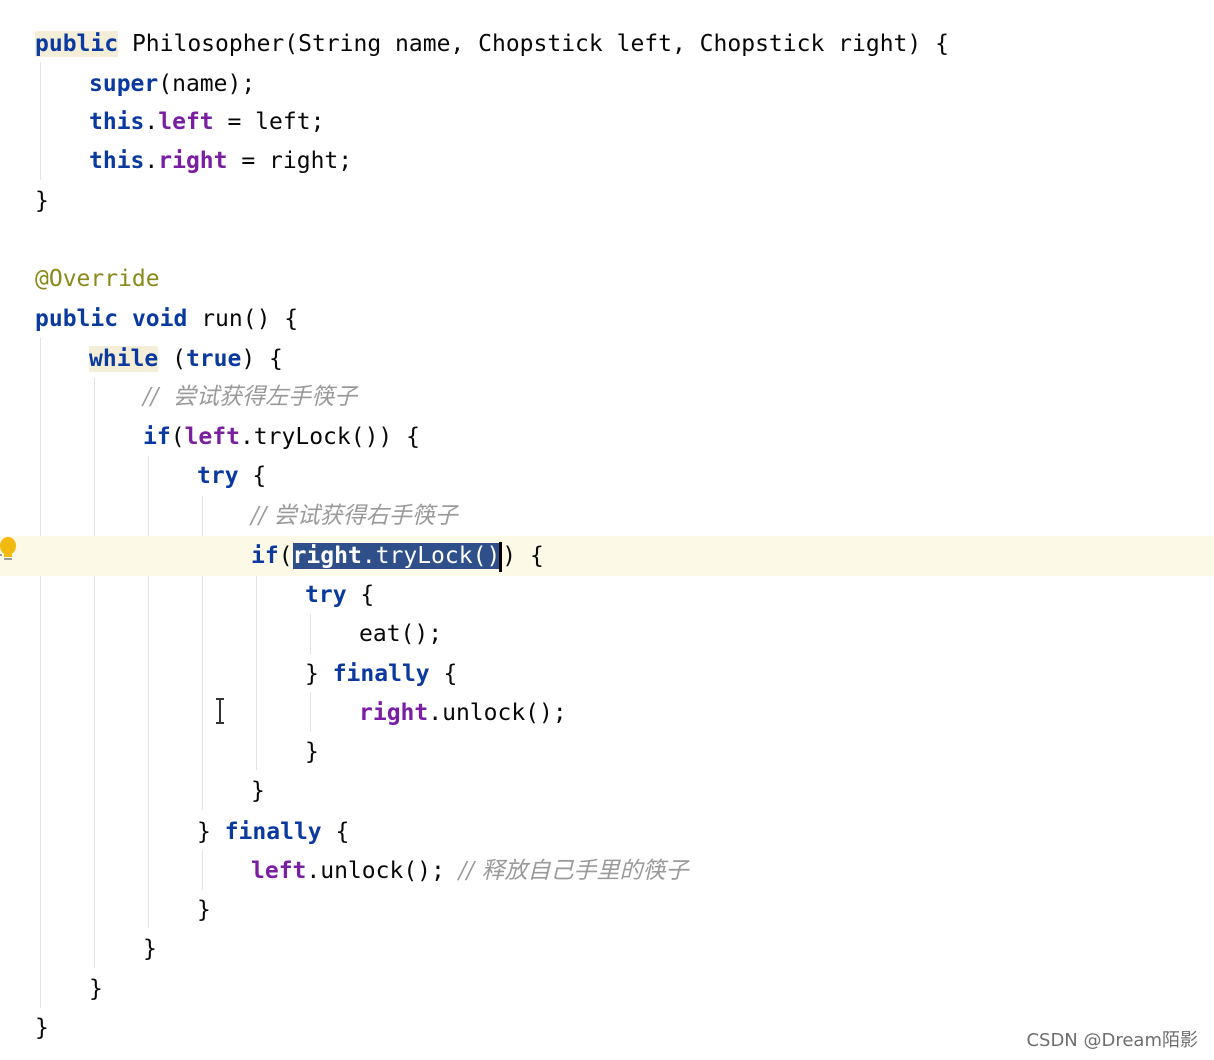  What do you see at coordinates (124, 84) in the screenshot?
I see `keyword: super` at bounding box center [124, 84].